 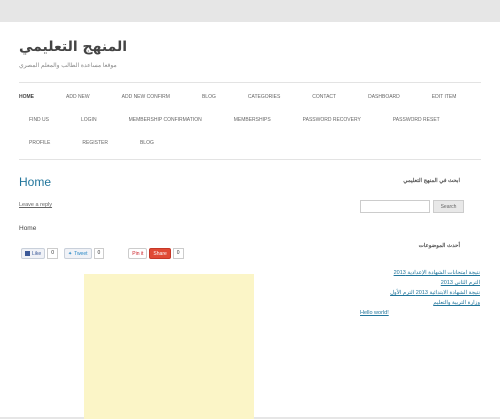 What do you see at coordinates (420, 273) in the screenshot?
I see `recent-post-link: نتيجة امتحانات الشهادة الإعدادية 2013` at bounding box center [420, 273].